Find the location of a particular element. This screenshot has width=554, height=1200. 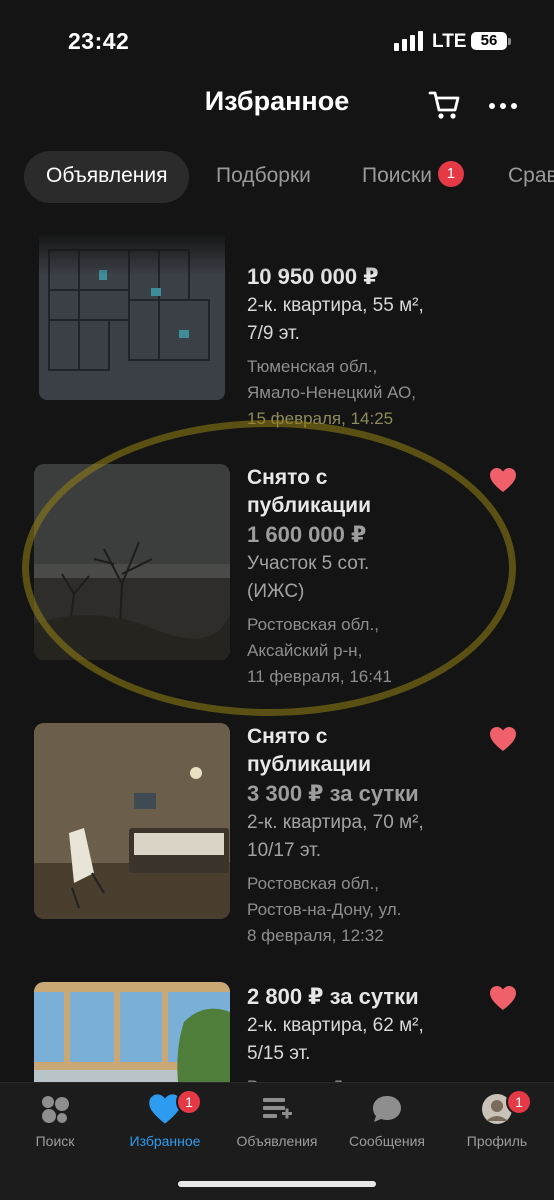

chat-icon is located at coordinates (387, 1109).